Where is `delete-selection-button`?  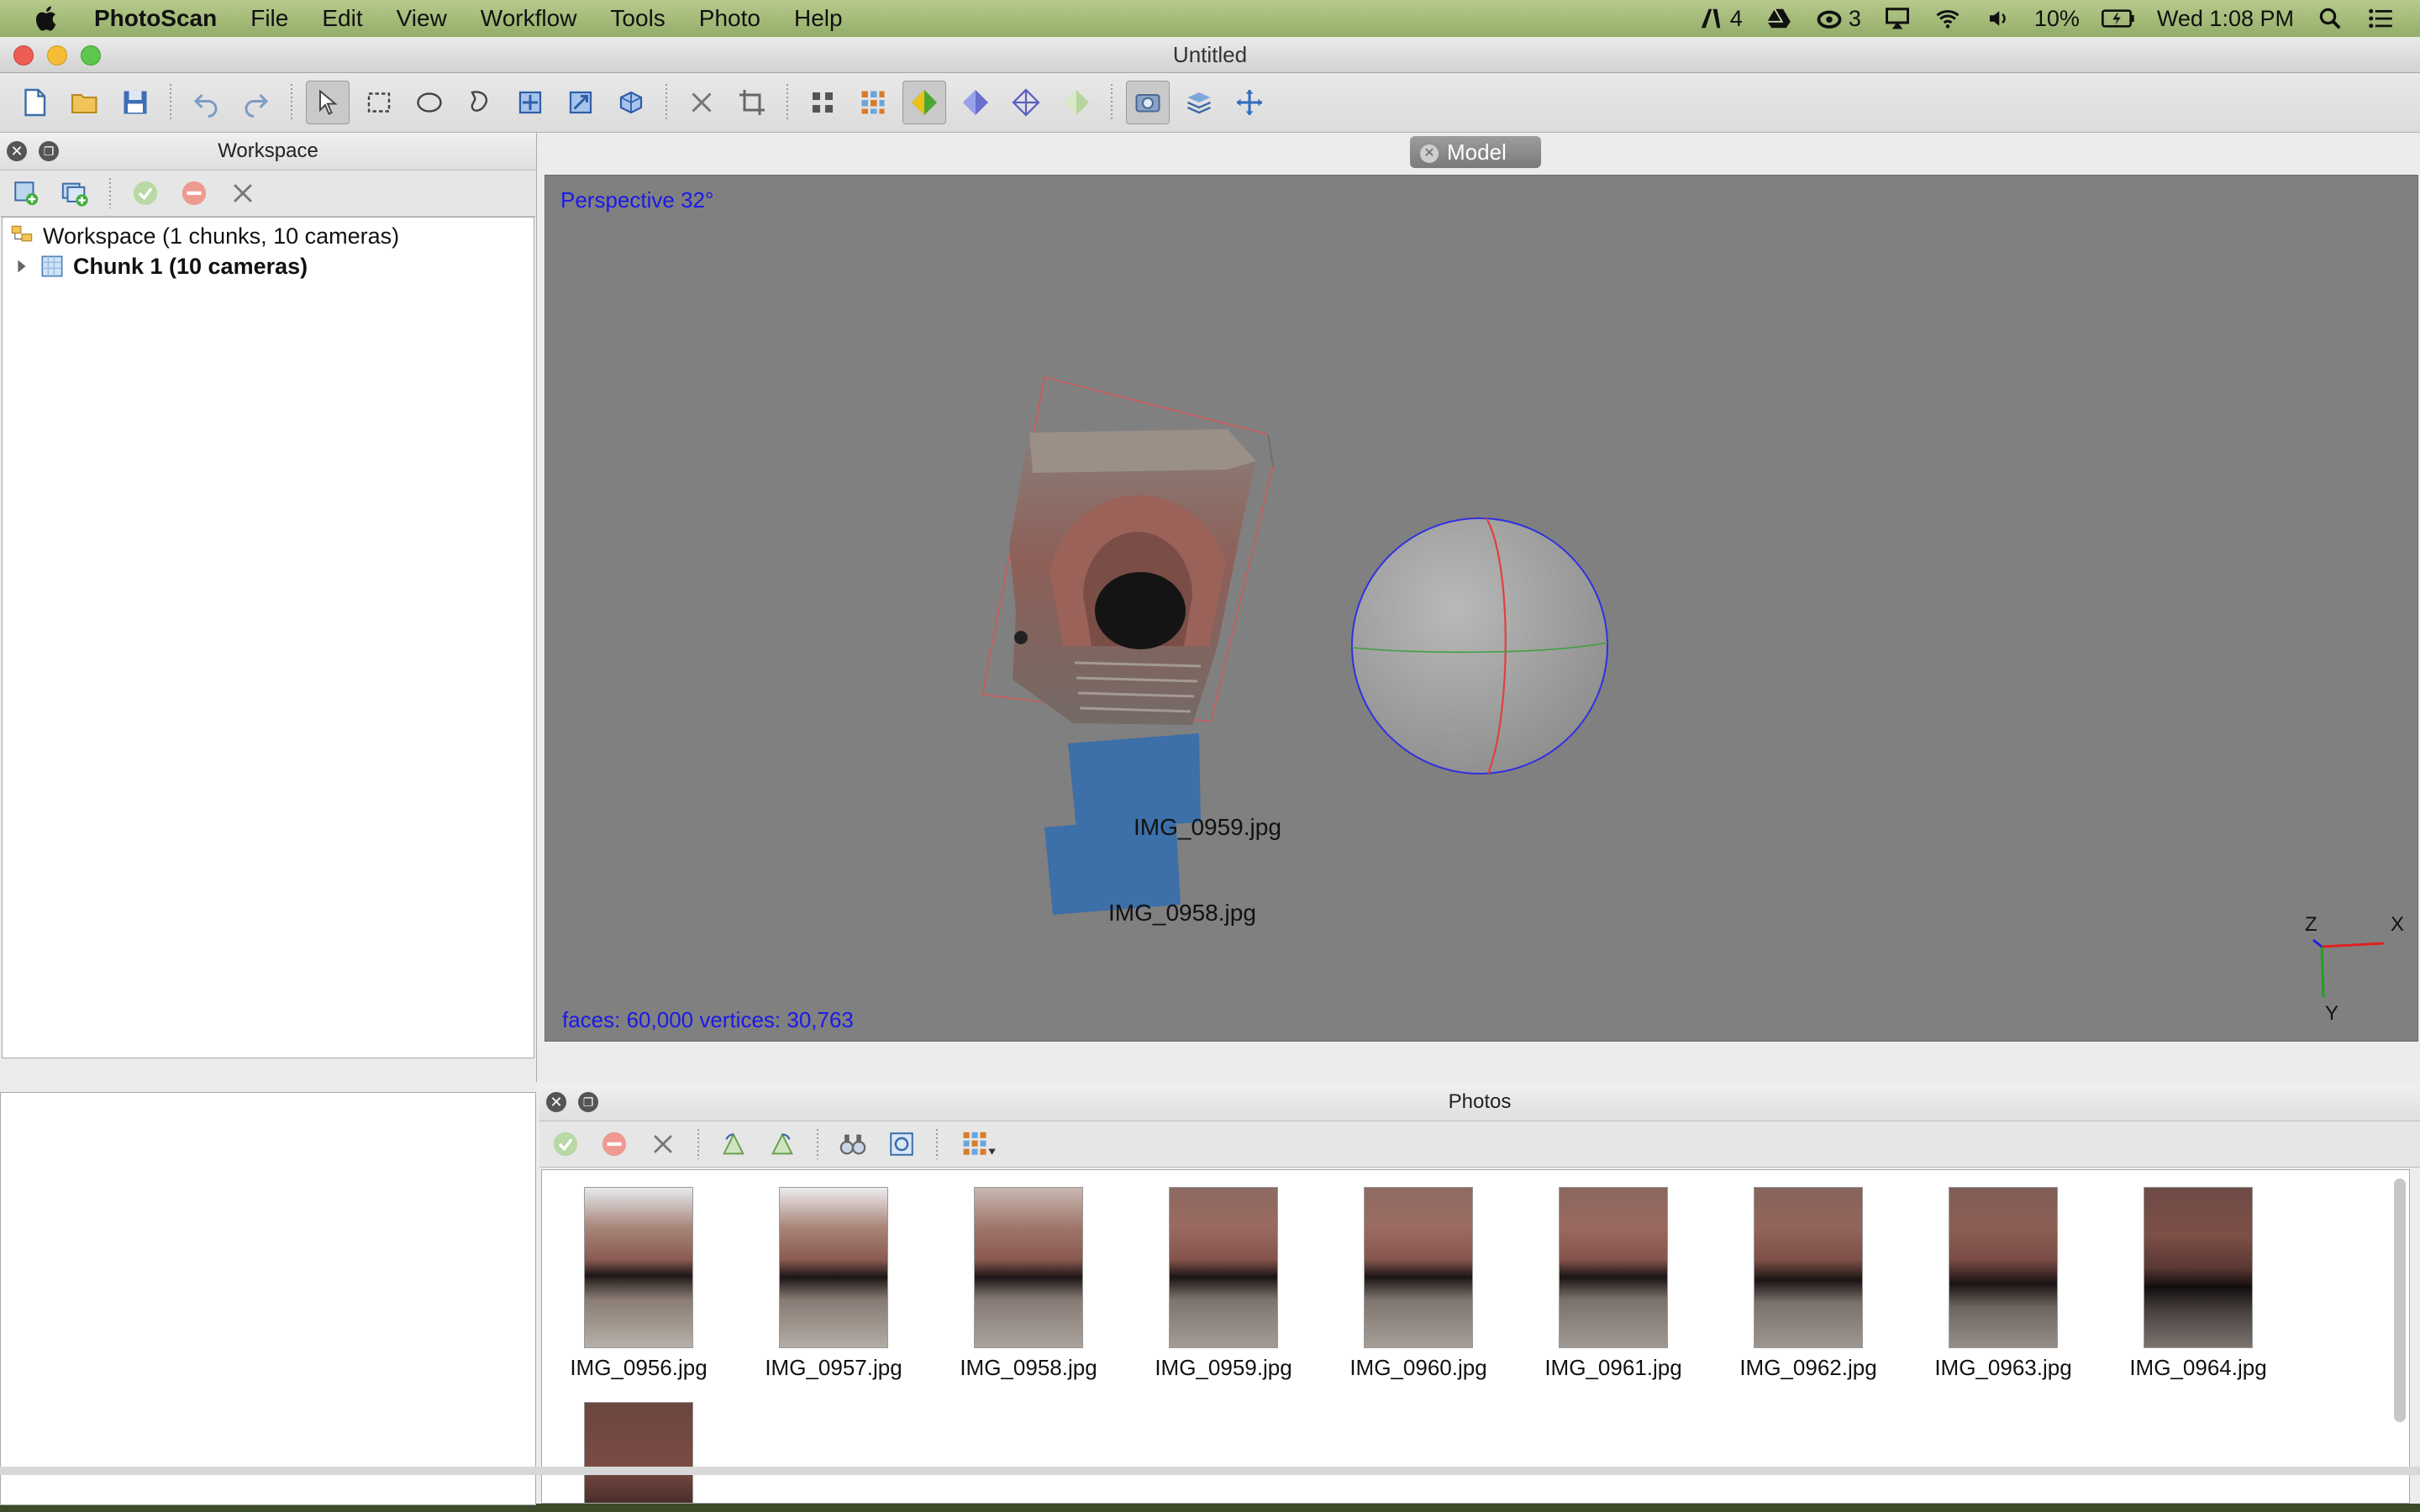
delete-selection-button is located at coordinates (702, 102).